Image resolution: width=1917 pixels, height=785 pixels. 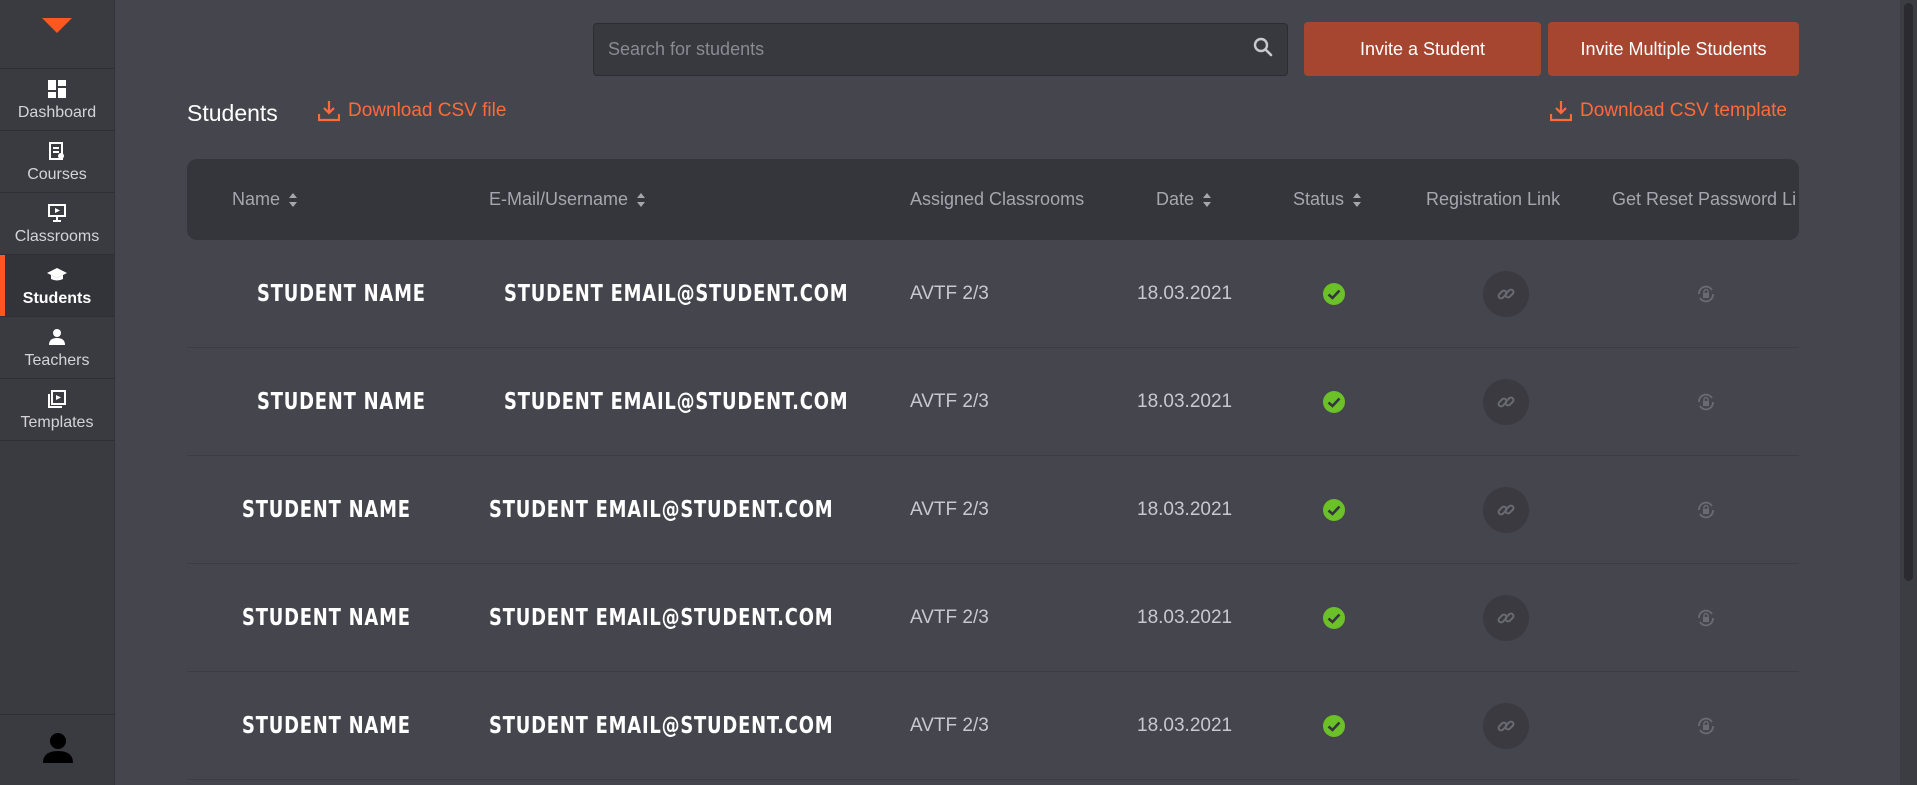 What do you see at coordinates (57, 213) in the screenshot?
I see `classrooms-icon` at bounding box center [57, 213].